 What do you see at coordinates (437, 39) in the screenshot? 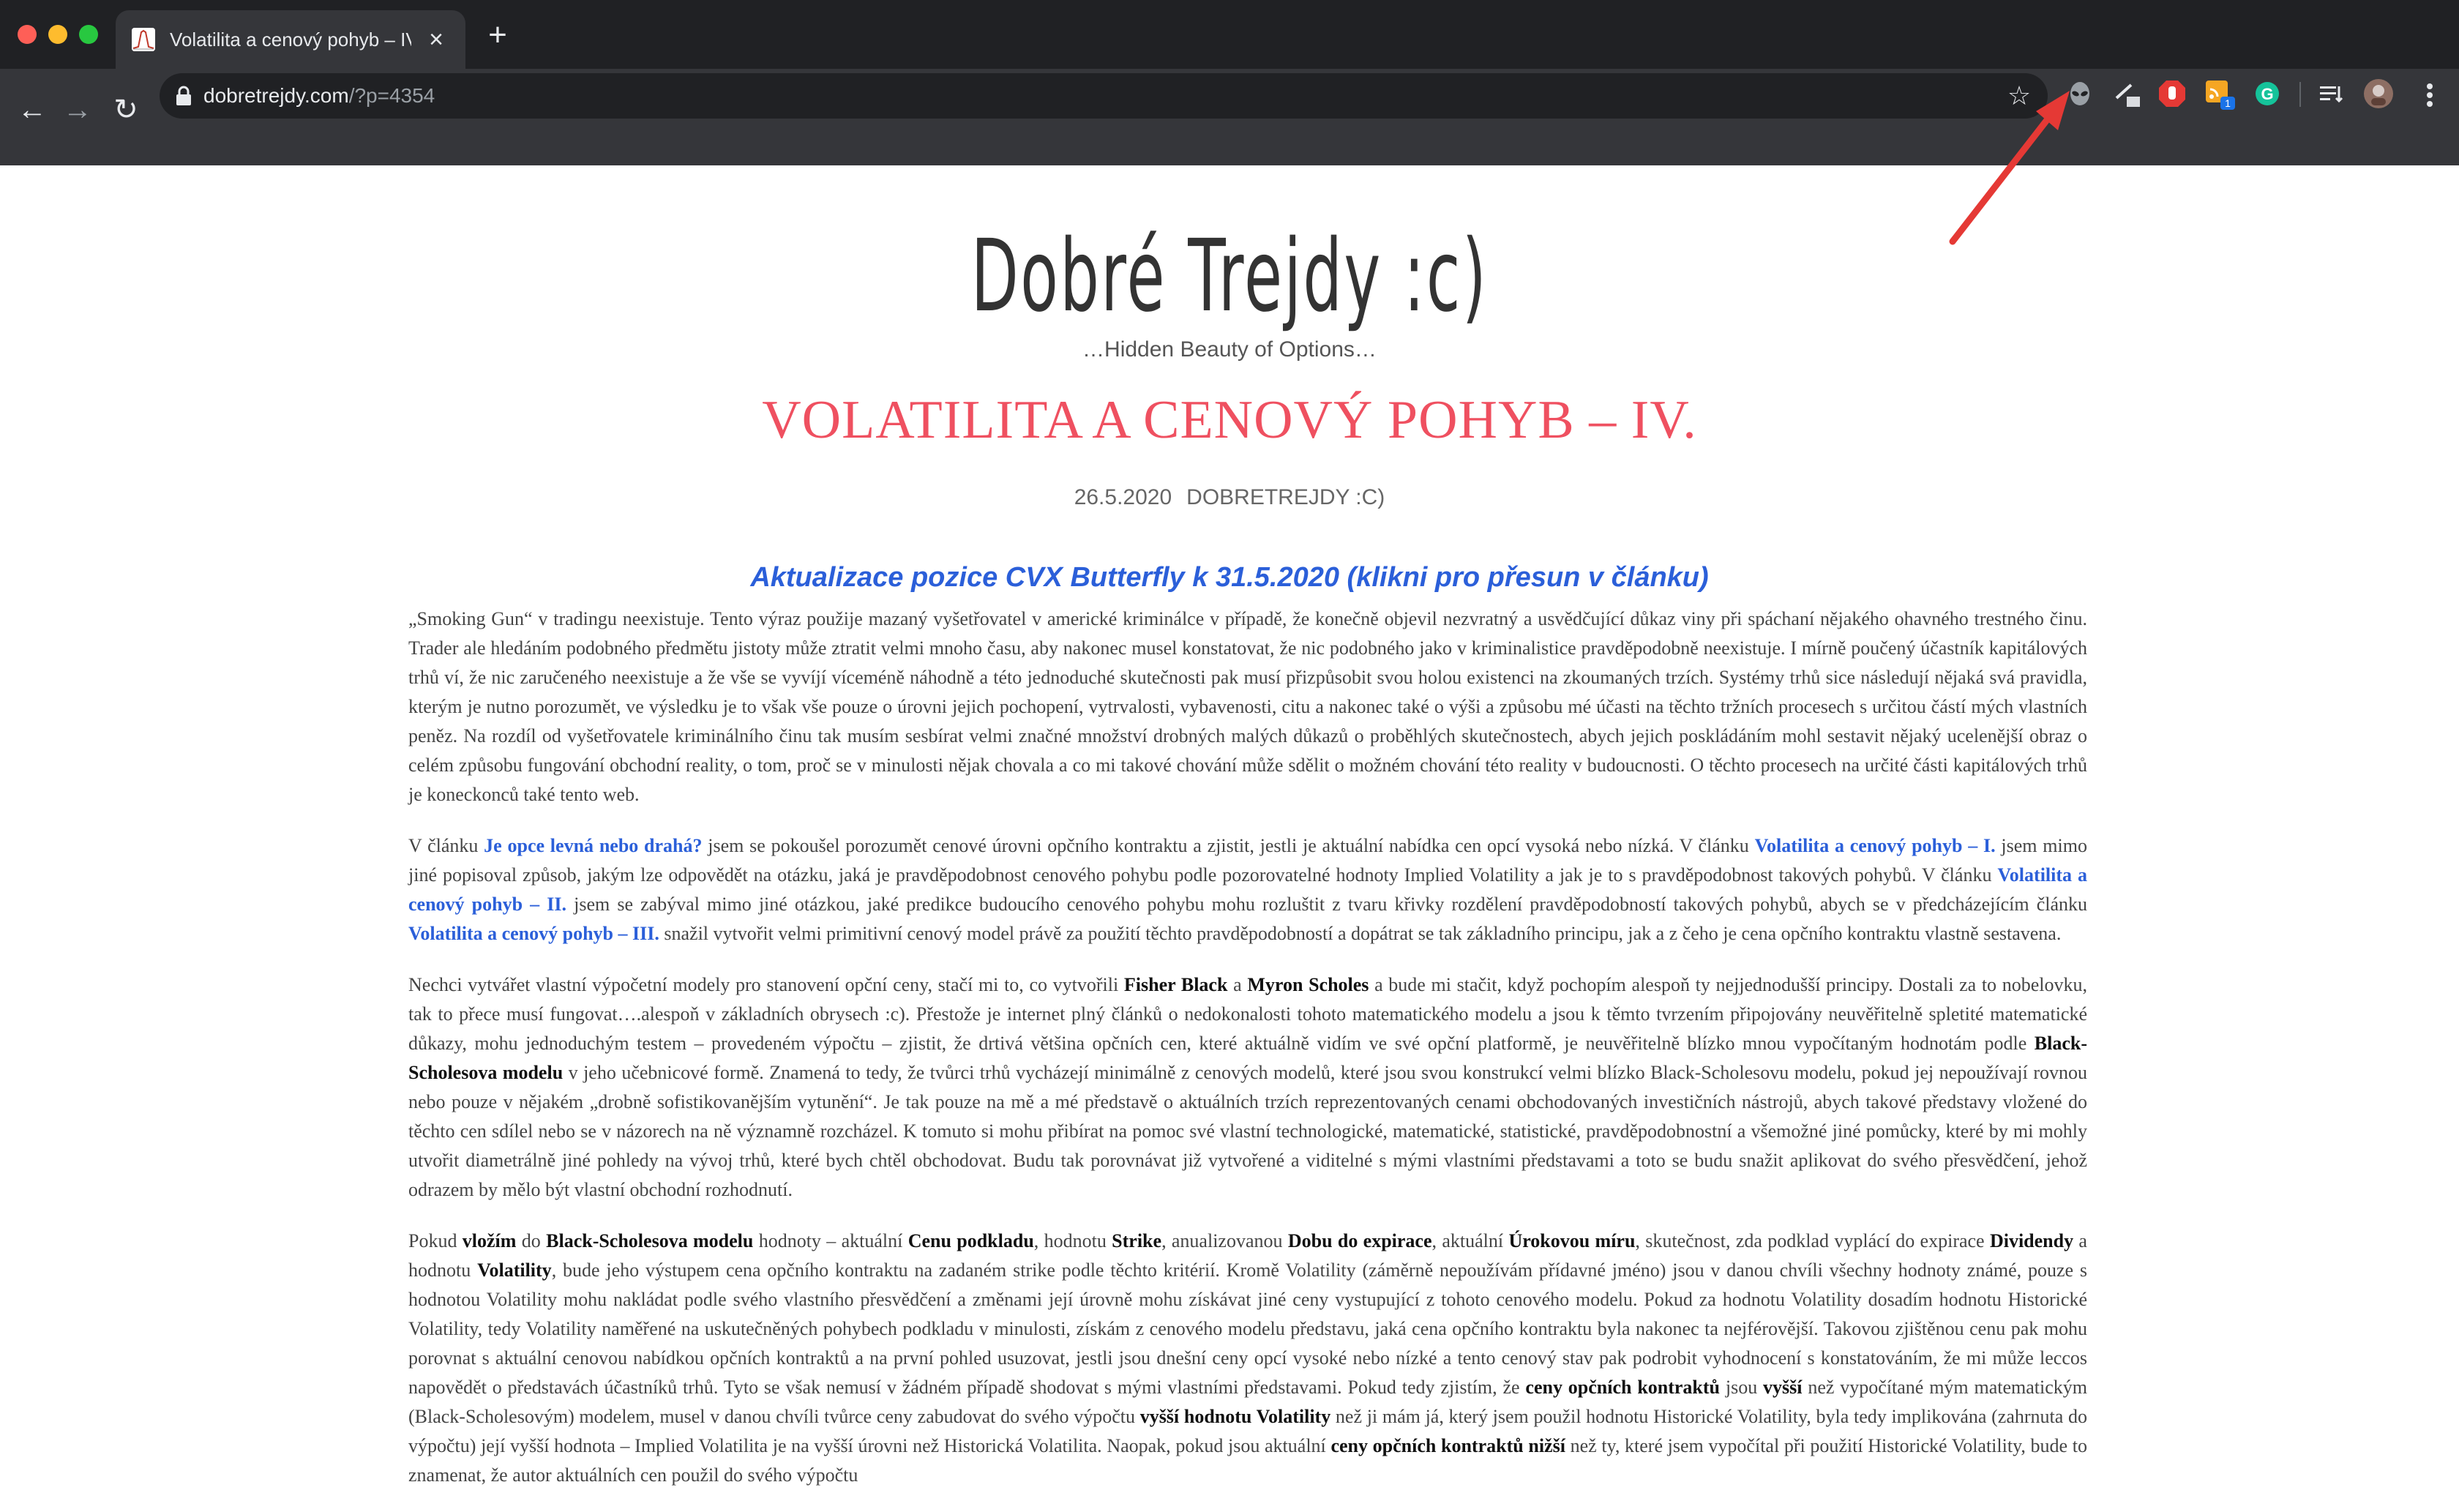
I see `tab-close-icon: ×` at bounding box center [437, 39].